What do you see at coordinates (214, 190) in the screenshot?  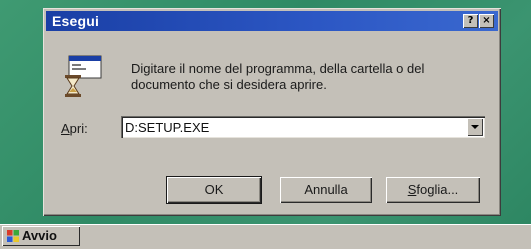 I see `ok-button: OK` at bounding box center [214, 190].